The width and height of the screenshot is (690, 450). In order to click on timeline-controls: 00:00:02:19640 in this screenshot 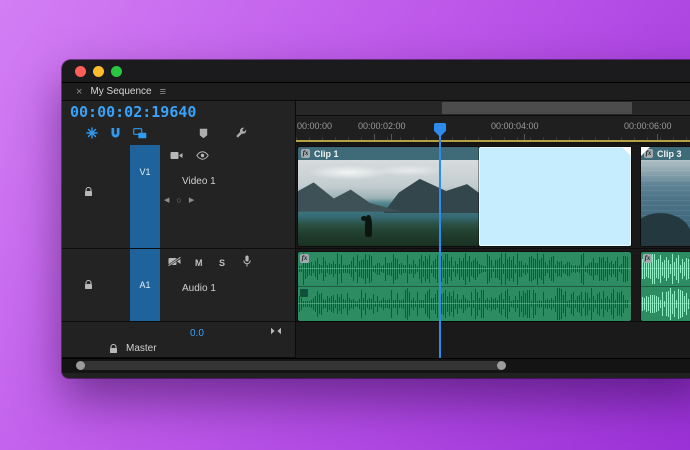, I will do `click(179, 123)`.